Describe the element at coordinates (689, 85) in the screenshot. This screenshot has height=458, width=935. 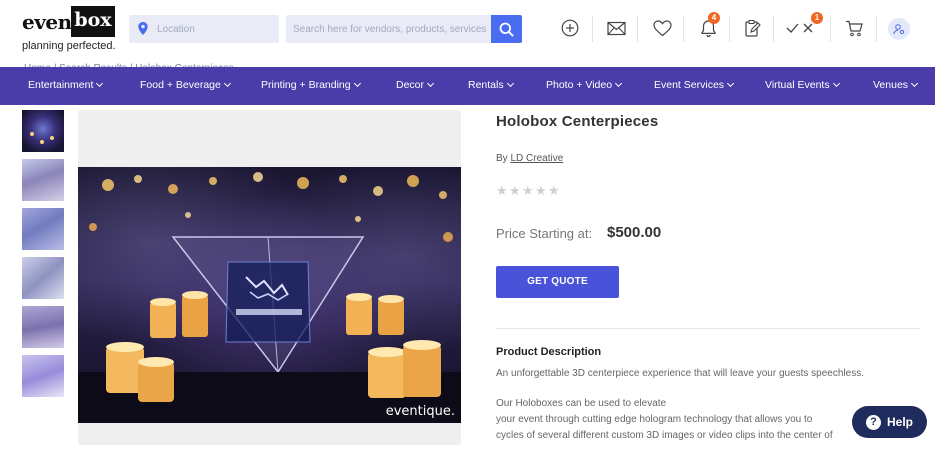
I see `nav-item-label: Event Services` at that location.